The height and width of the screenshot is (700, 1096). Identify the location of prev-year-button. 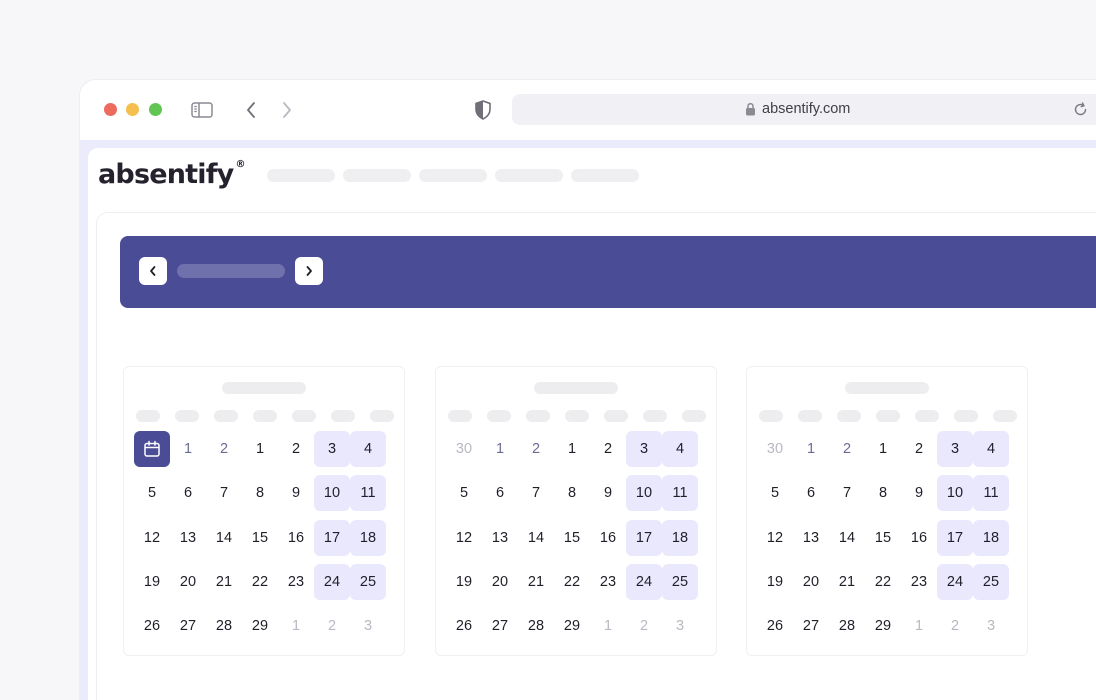
(153, 271).